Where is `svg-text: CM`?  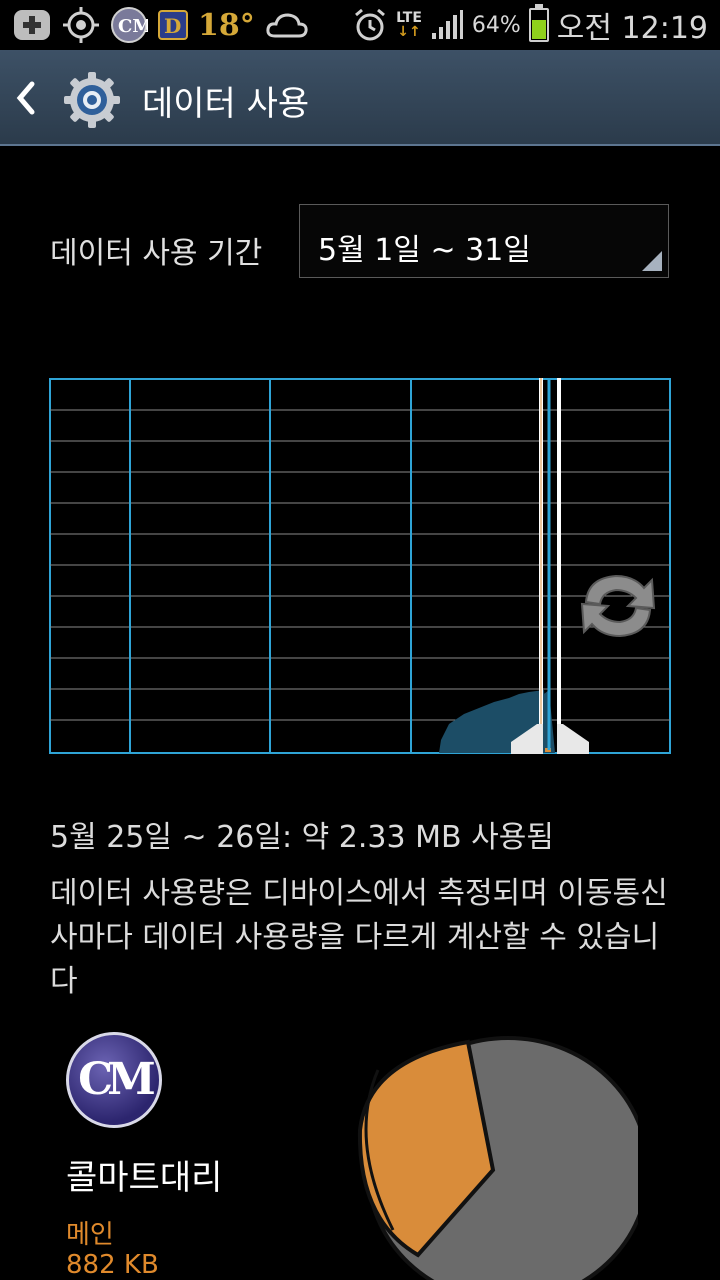 svg-text: CM is located at coordinates (133, 26).